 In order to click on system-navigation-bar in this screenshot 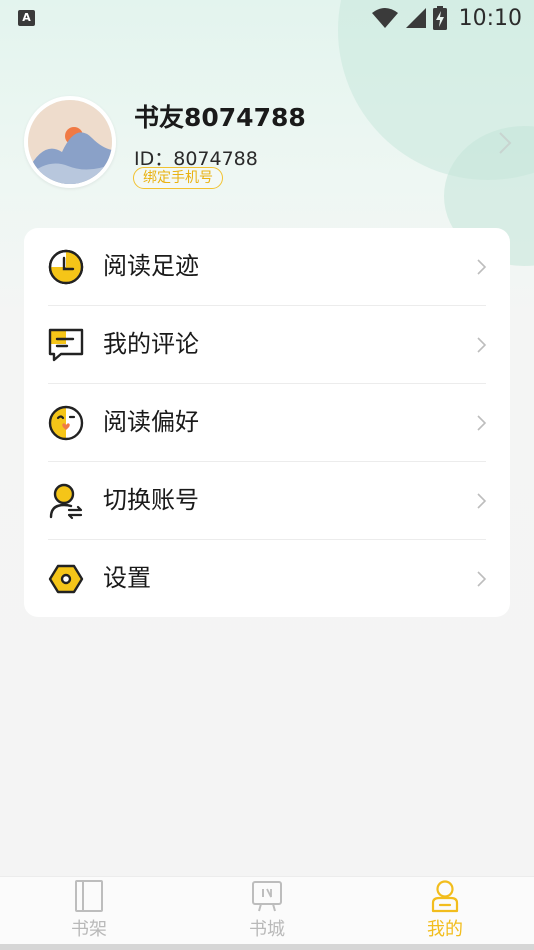, I will do `click(267, 947)`.